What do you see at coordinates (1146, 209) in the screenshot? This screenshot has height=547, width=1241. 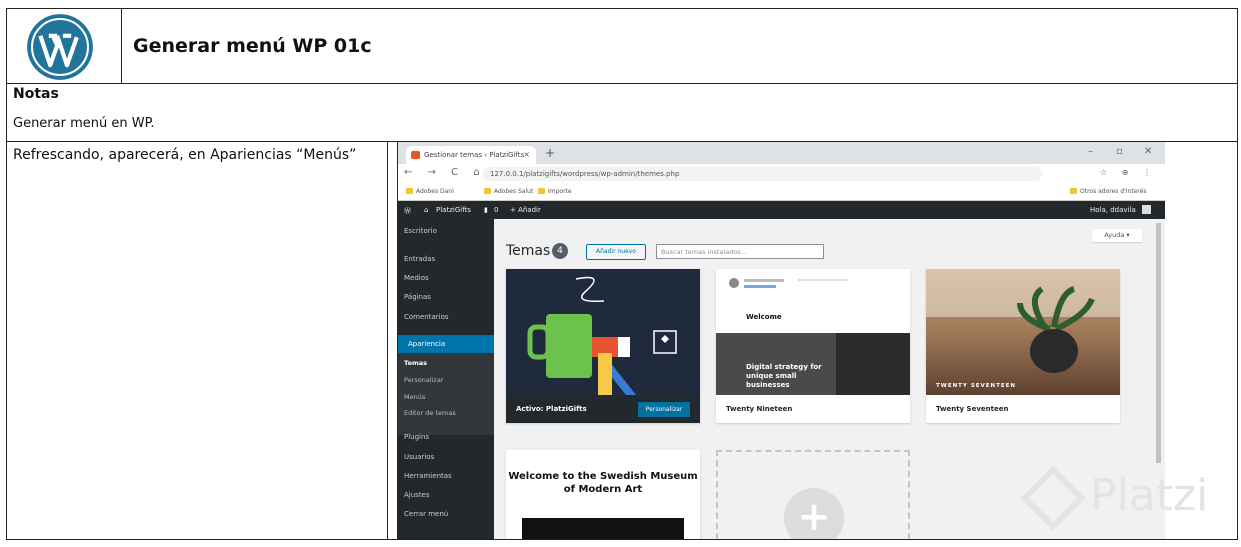 I see `avatar` at bounding box center [1146, 209].